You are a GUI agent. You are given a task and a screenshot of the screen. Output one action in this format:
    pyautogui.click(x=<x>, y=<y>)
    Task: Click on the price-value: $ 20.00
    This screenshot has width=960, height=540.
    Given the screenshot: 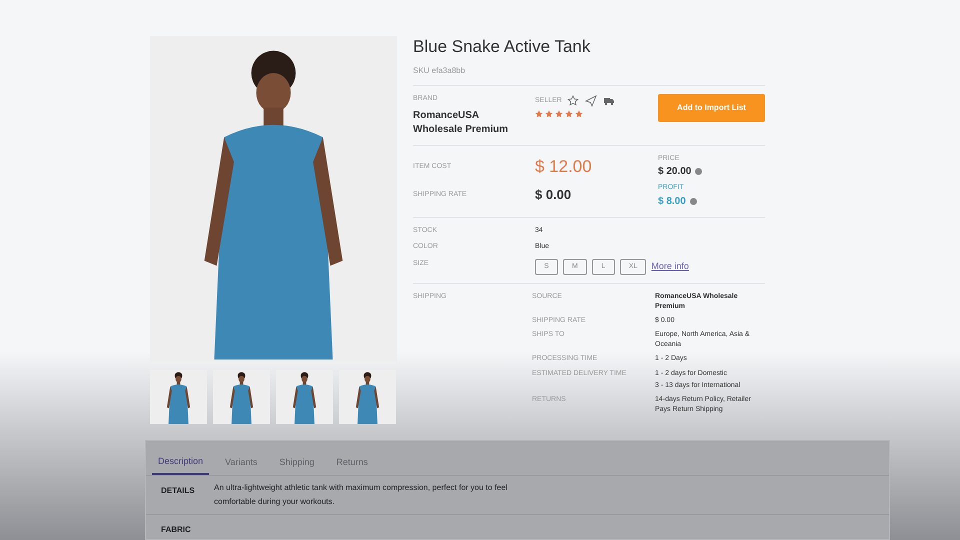 What is the action you would take?
    pyautogui.click(x=675, y=172)
    